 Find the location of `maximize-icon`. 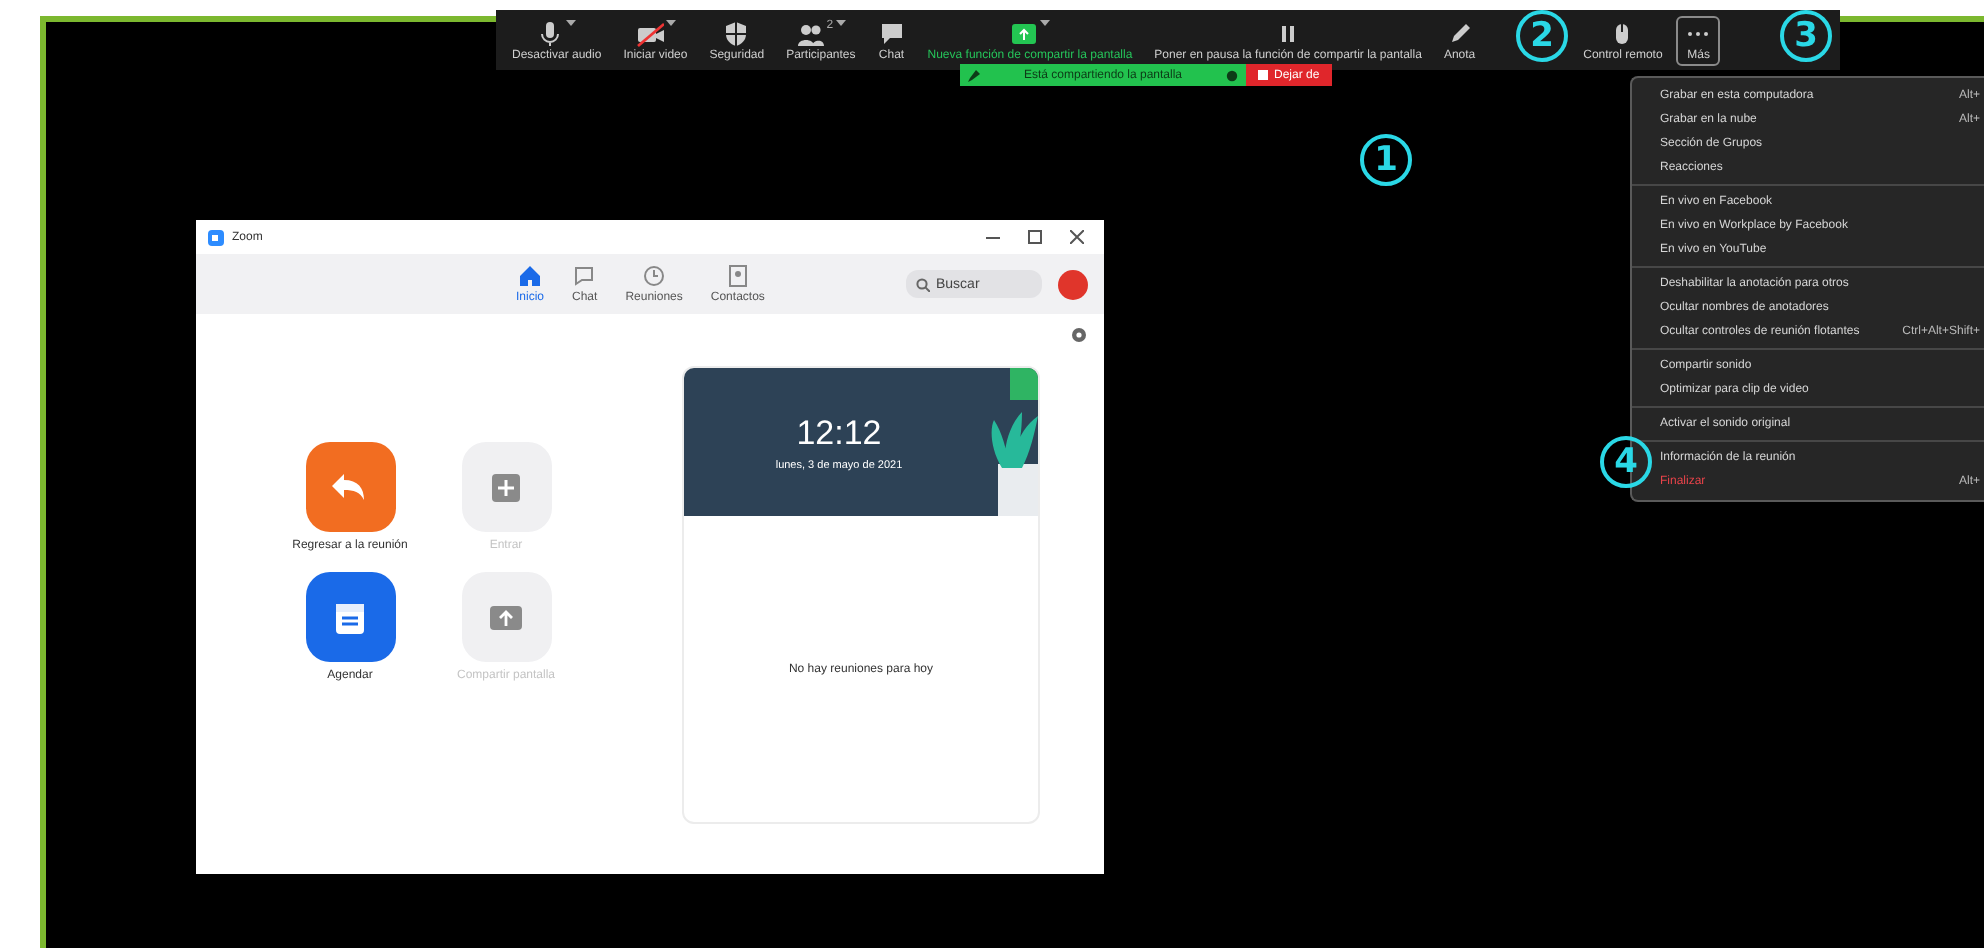

maximize-icon is located at coordinates (1035, 237).